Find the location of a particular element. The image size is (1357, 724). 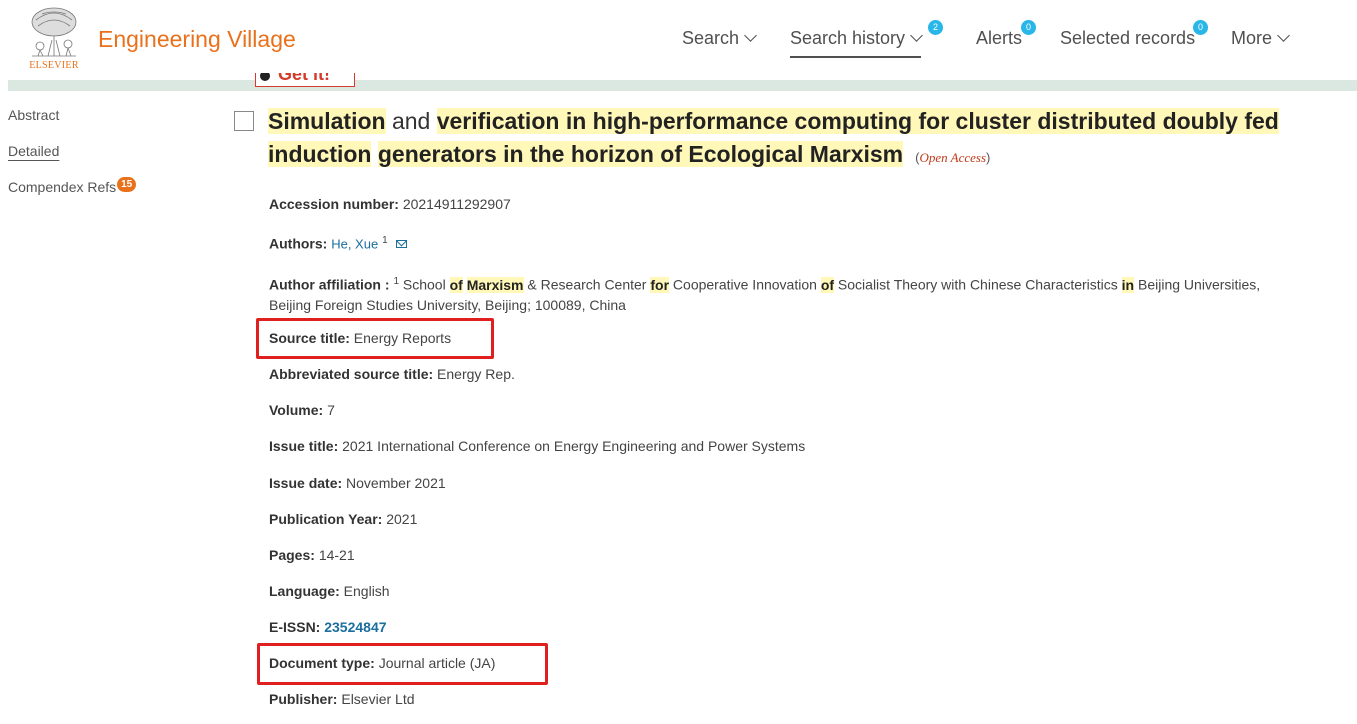

accession-number: Accession number: 20214911292907 is located at coordinates (390, 204).